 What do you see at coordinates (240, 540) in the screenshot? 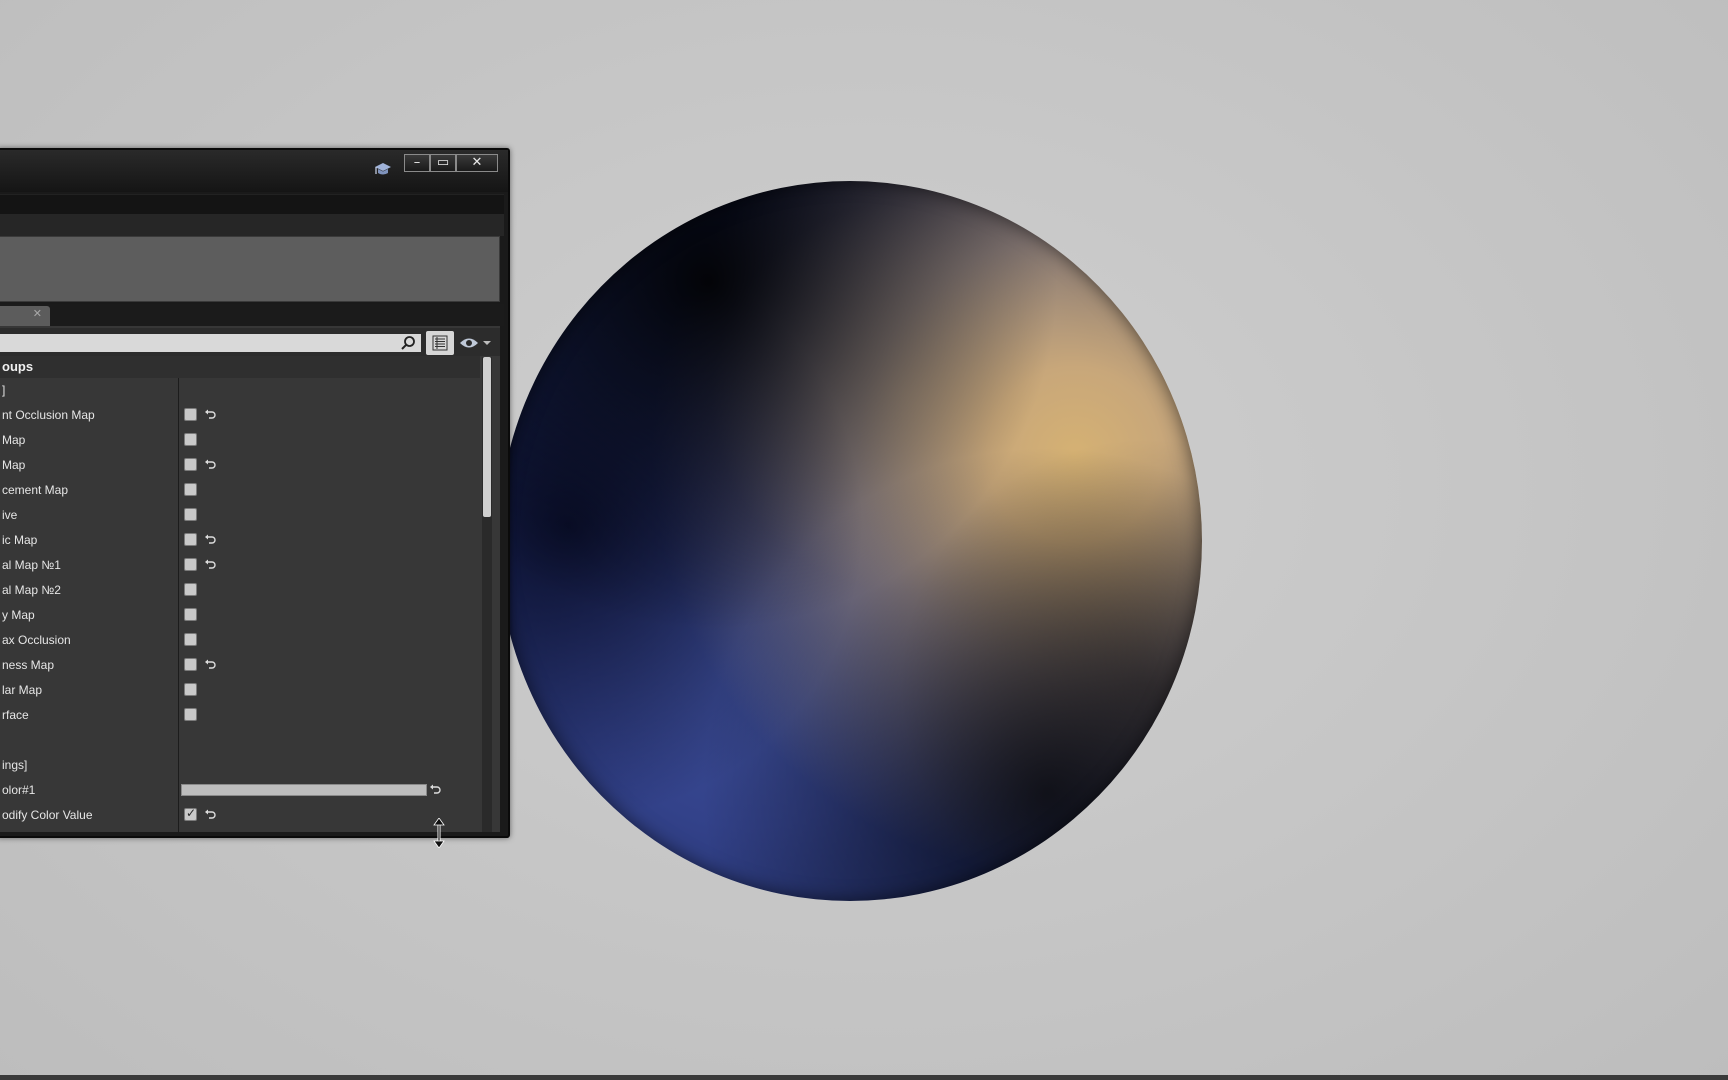
I see `list-item: ic Map` at bounding box center [240, 540].